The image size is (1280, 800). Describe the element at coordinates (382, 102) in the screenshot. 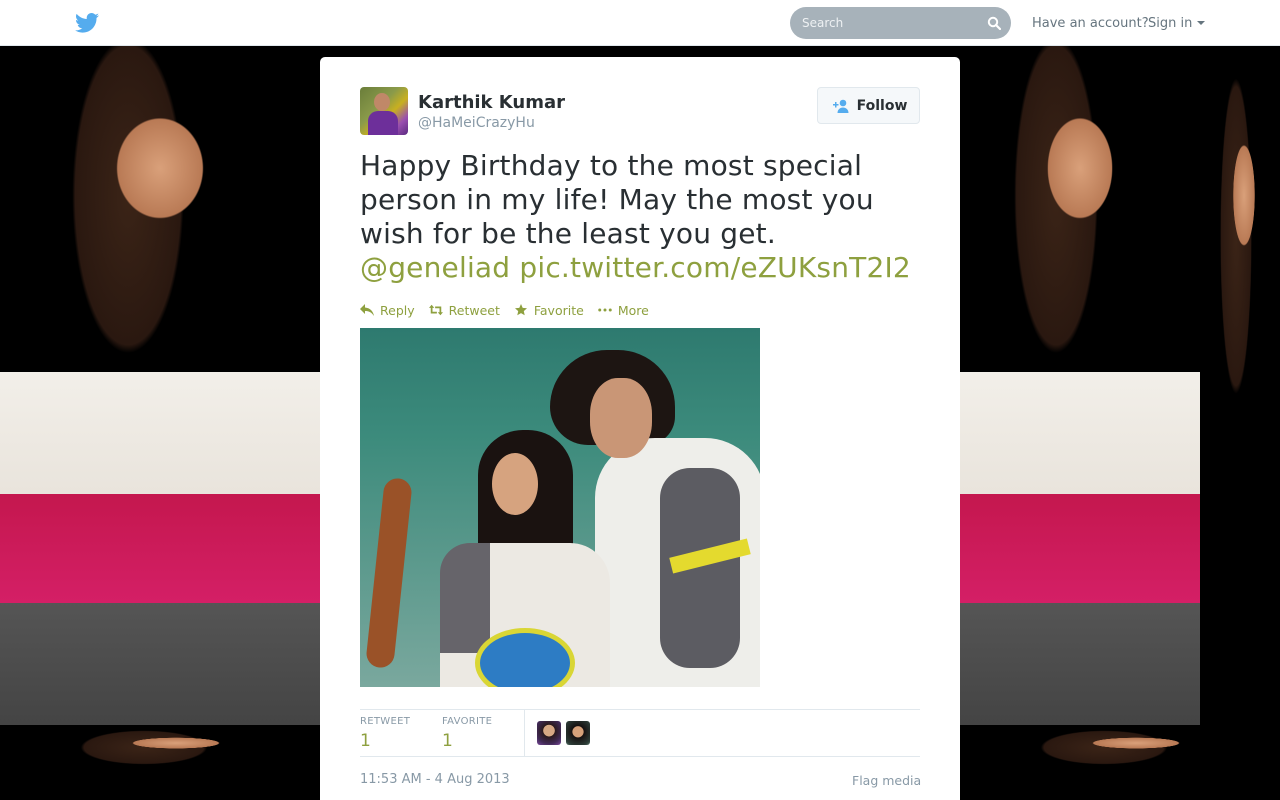

I see `avatar-face` at that location.